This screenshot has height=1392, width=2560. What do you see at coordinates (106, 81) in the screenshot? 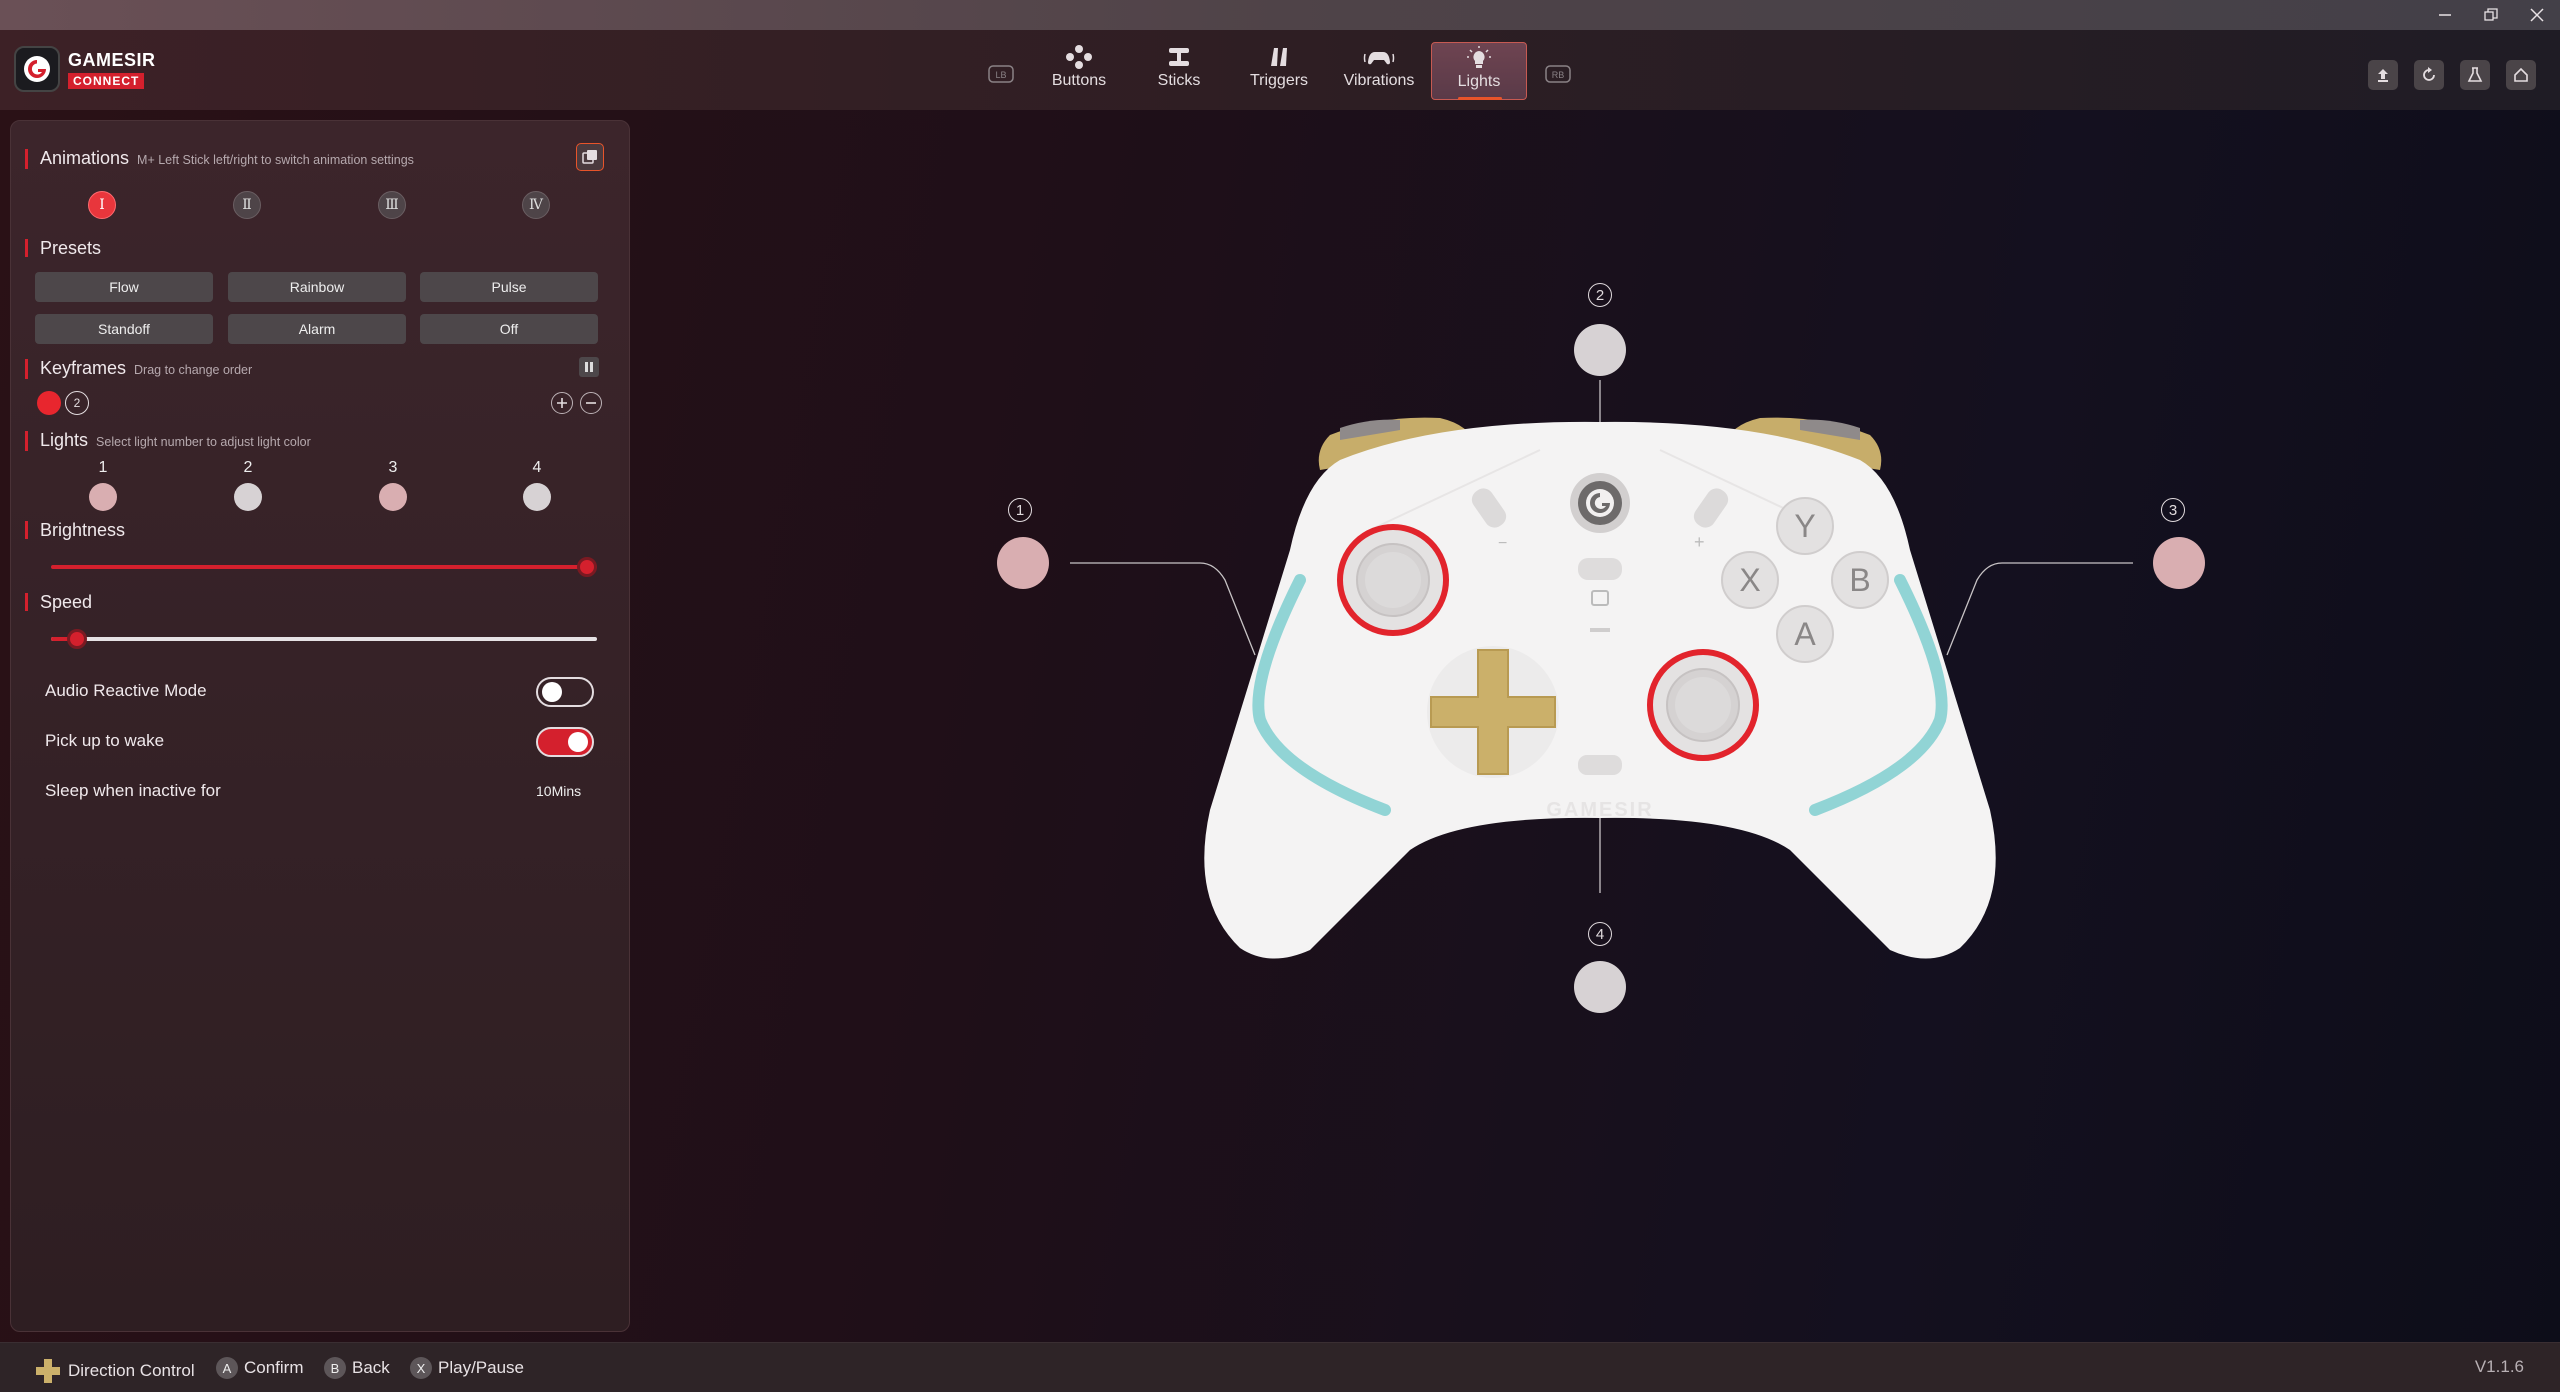
I see `brand-subtitle: CONNECT` at bounding box center [106, 81].